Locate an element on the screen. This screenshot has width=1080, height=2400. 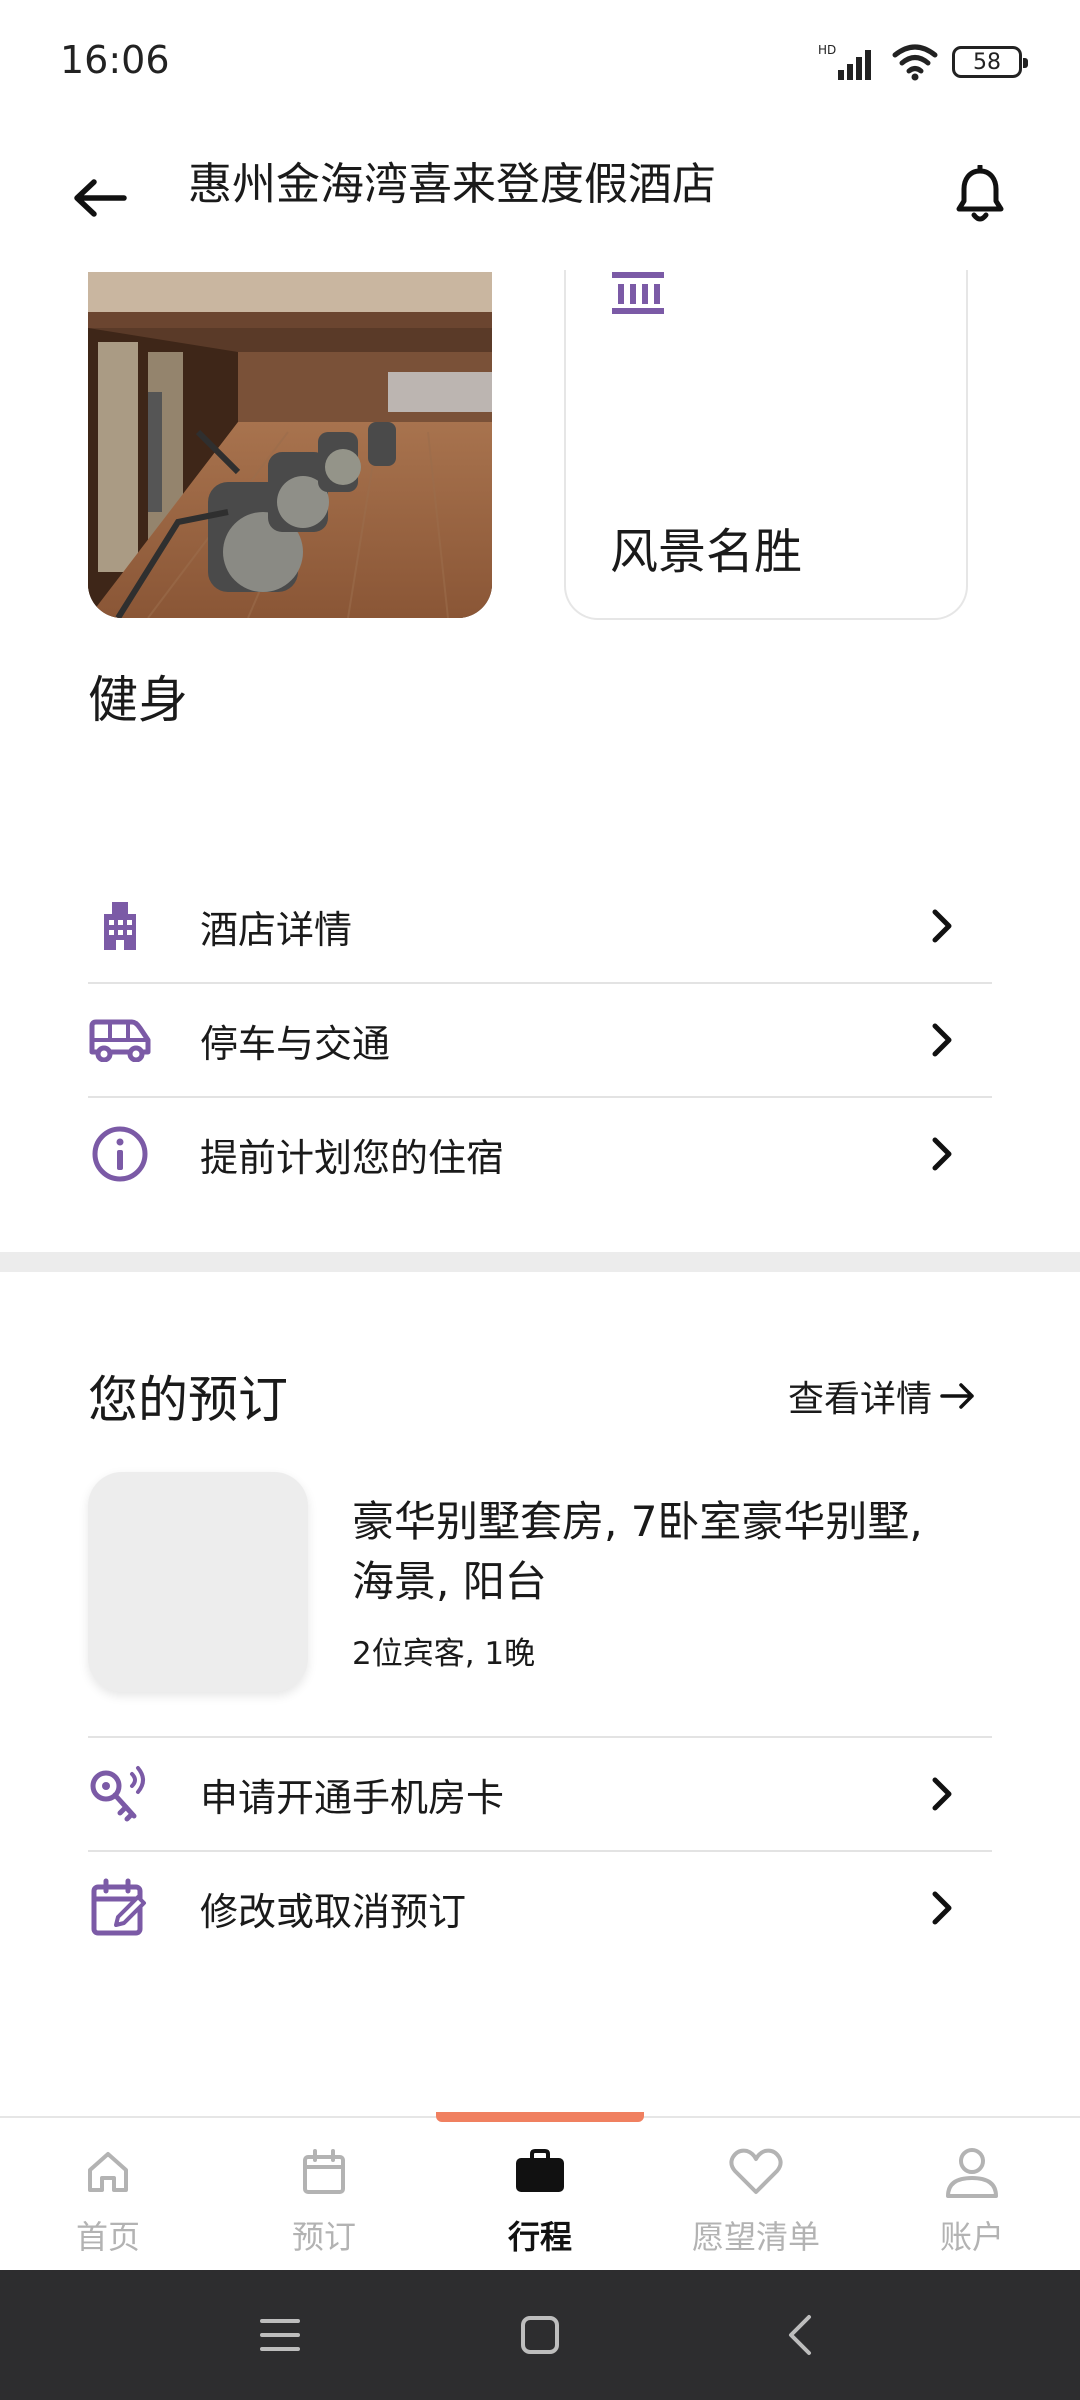
battery-level: 58 is located at coordinates (987, 62).